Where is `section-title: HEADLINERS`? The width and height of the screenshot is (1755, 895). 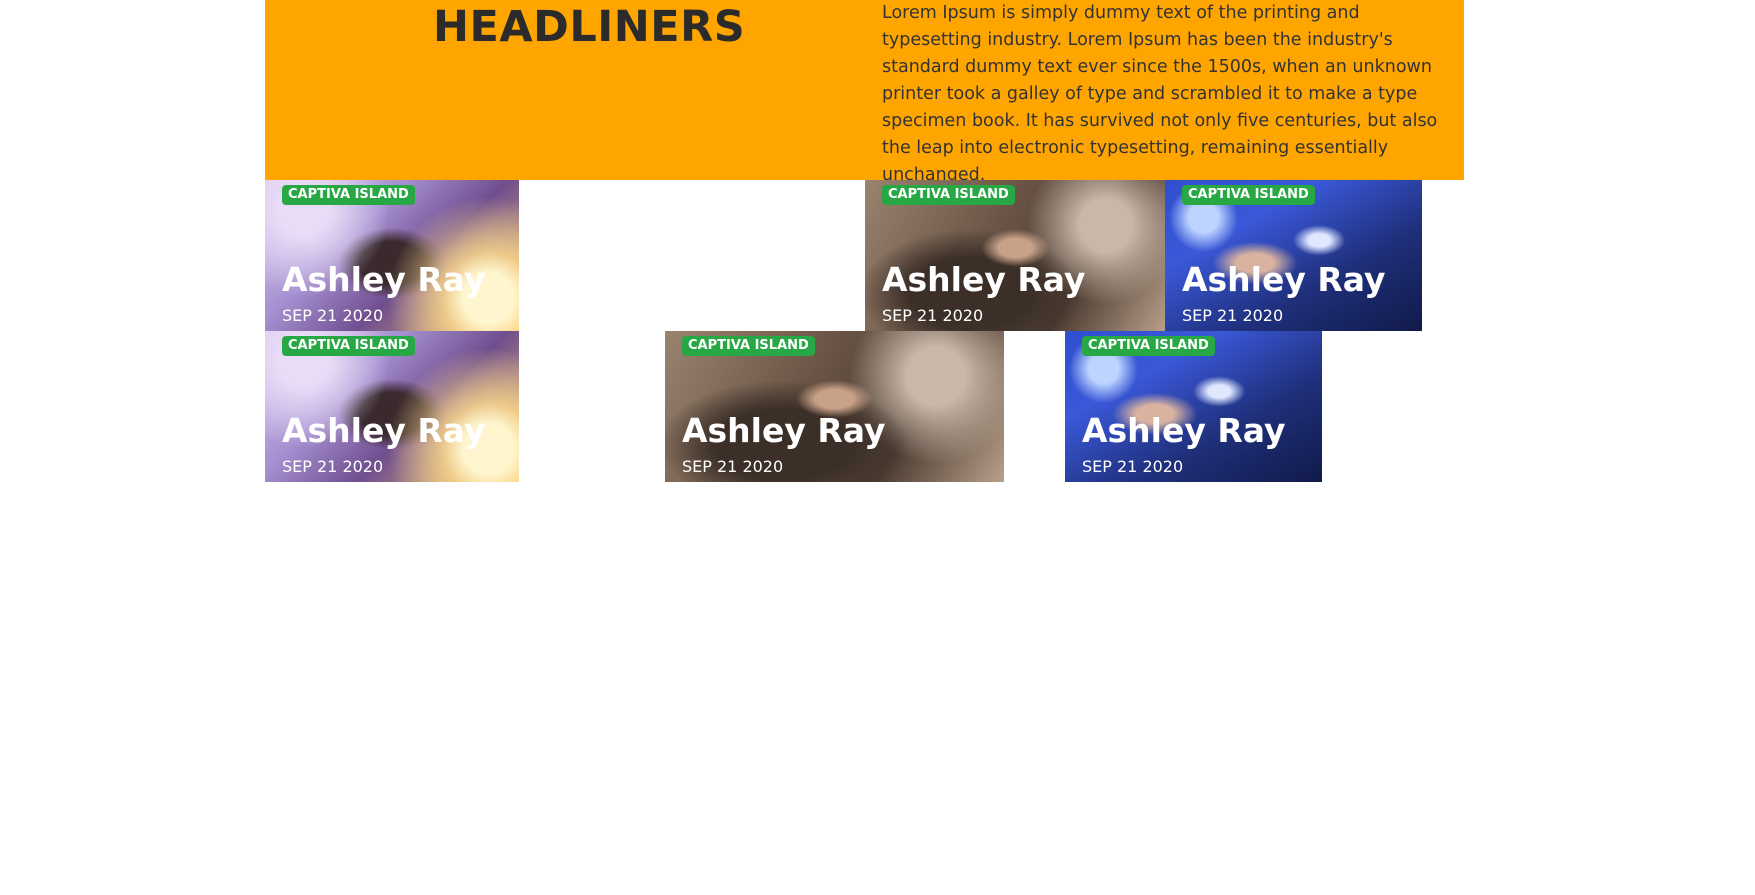 section-title: HEADLINERS is located at coordinates (589, 27).